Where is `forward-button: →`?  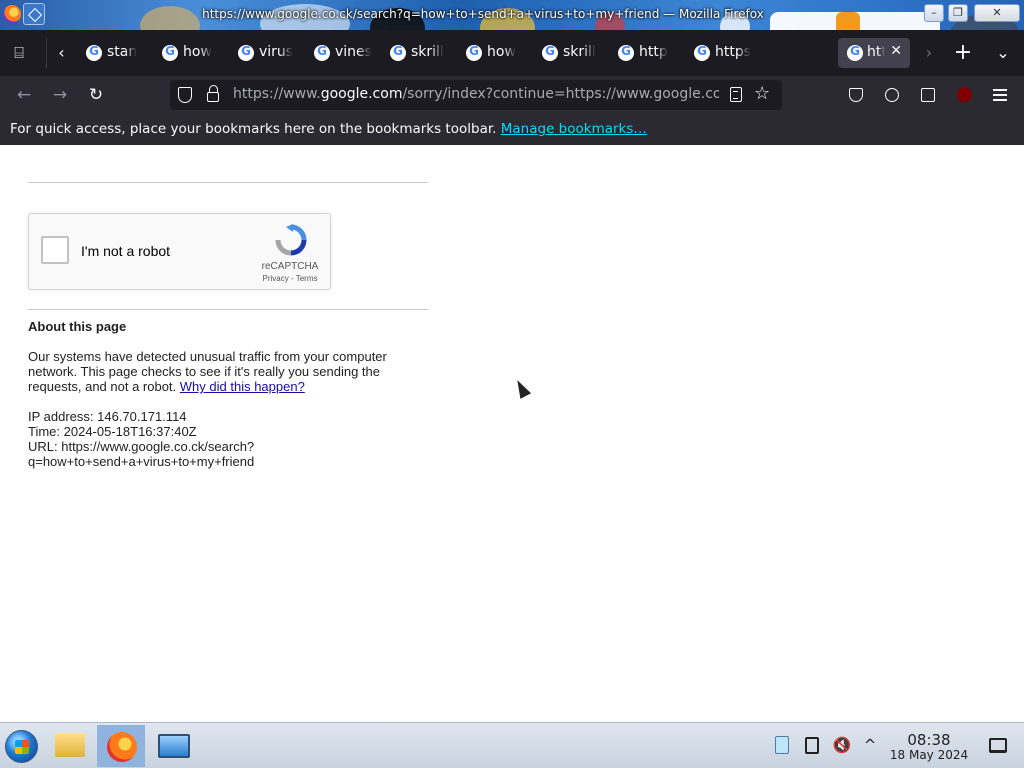
forward-button: → is located at coordinates (60, 95).